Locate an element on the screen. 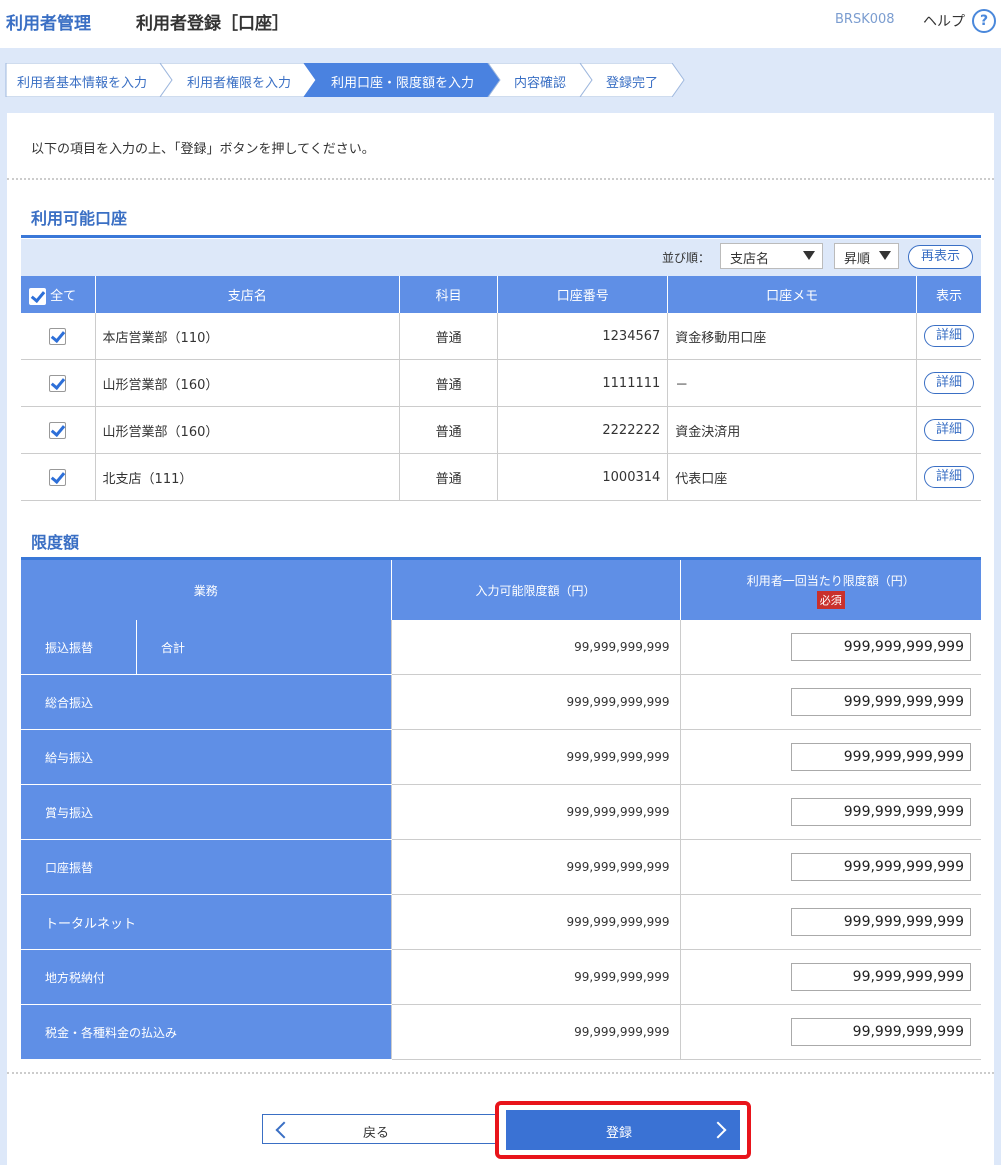 This screenshot has width=1001, height=1165. step-4-label: 内容確認 is located at coordinates (540, 83).